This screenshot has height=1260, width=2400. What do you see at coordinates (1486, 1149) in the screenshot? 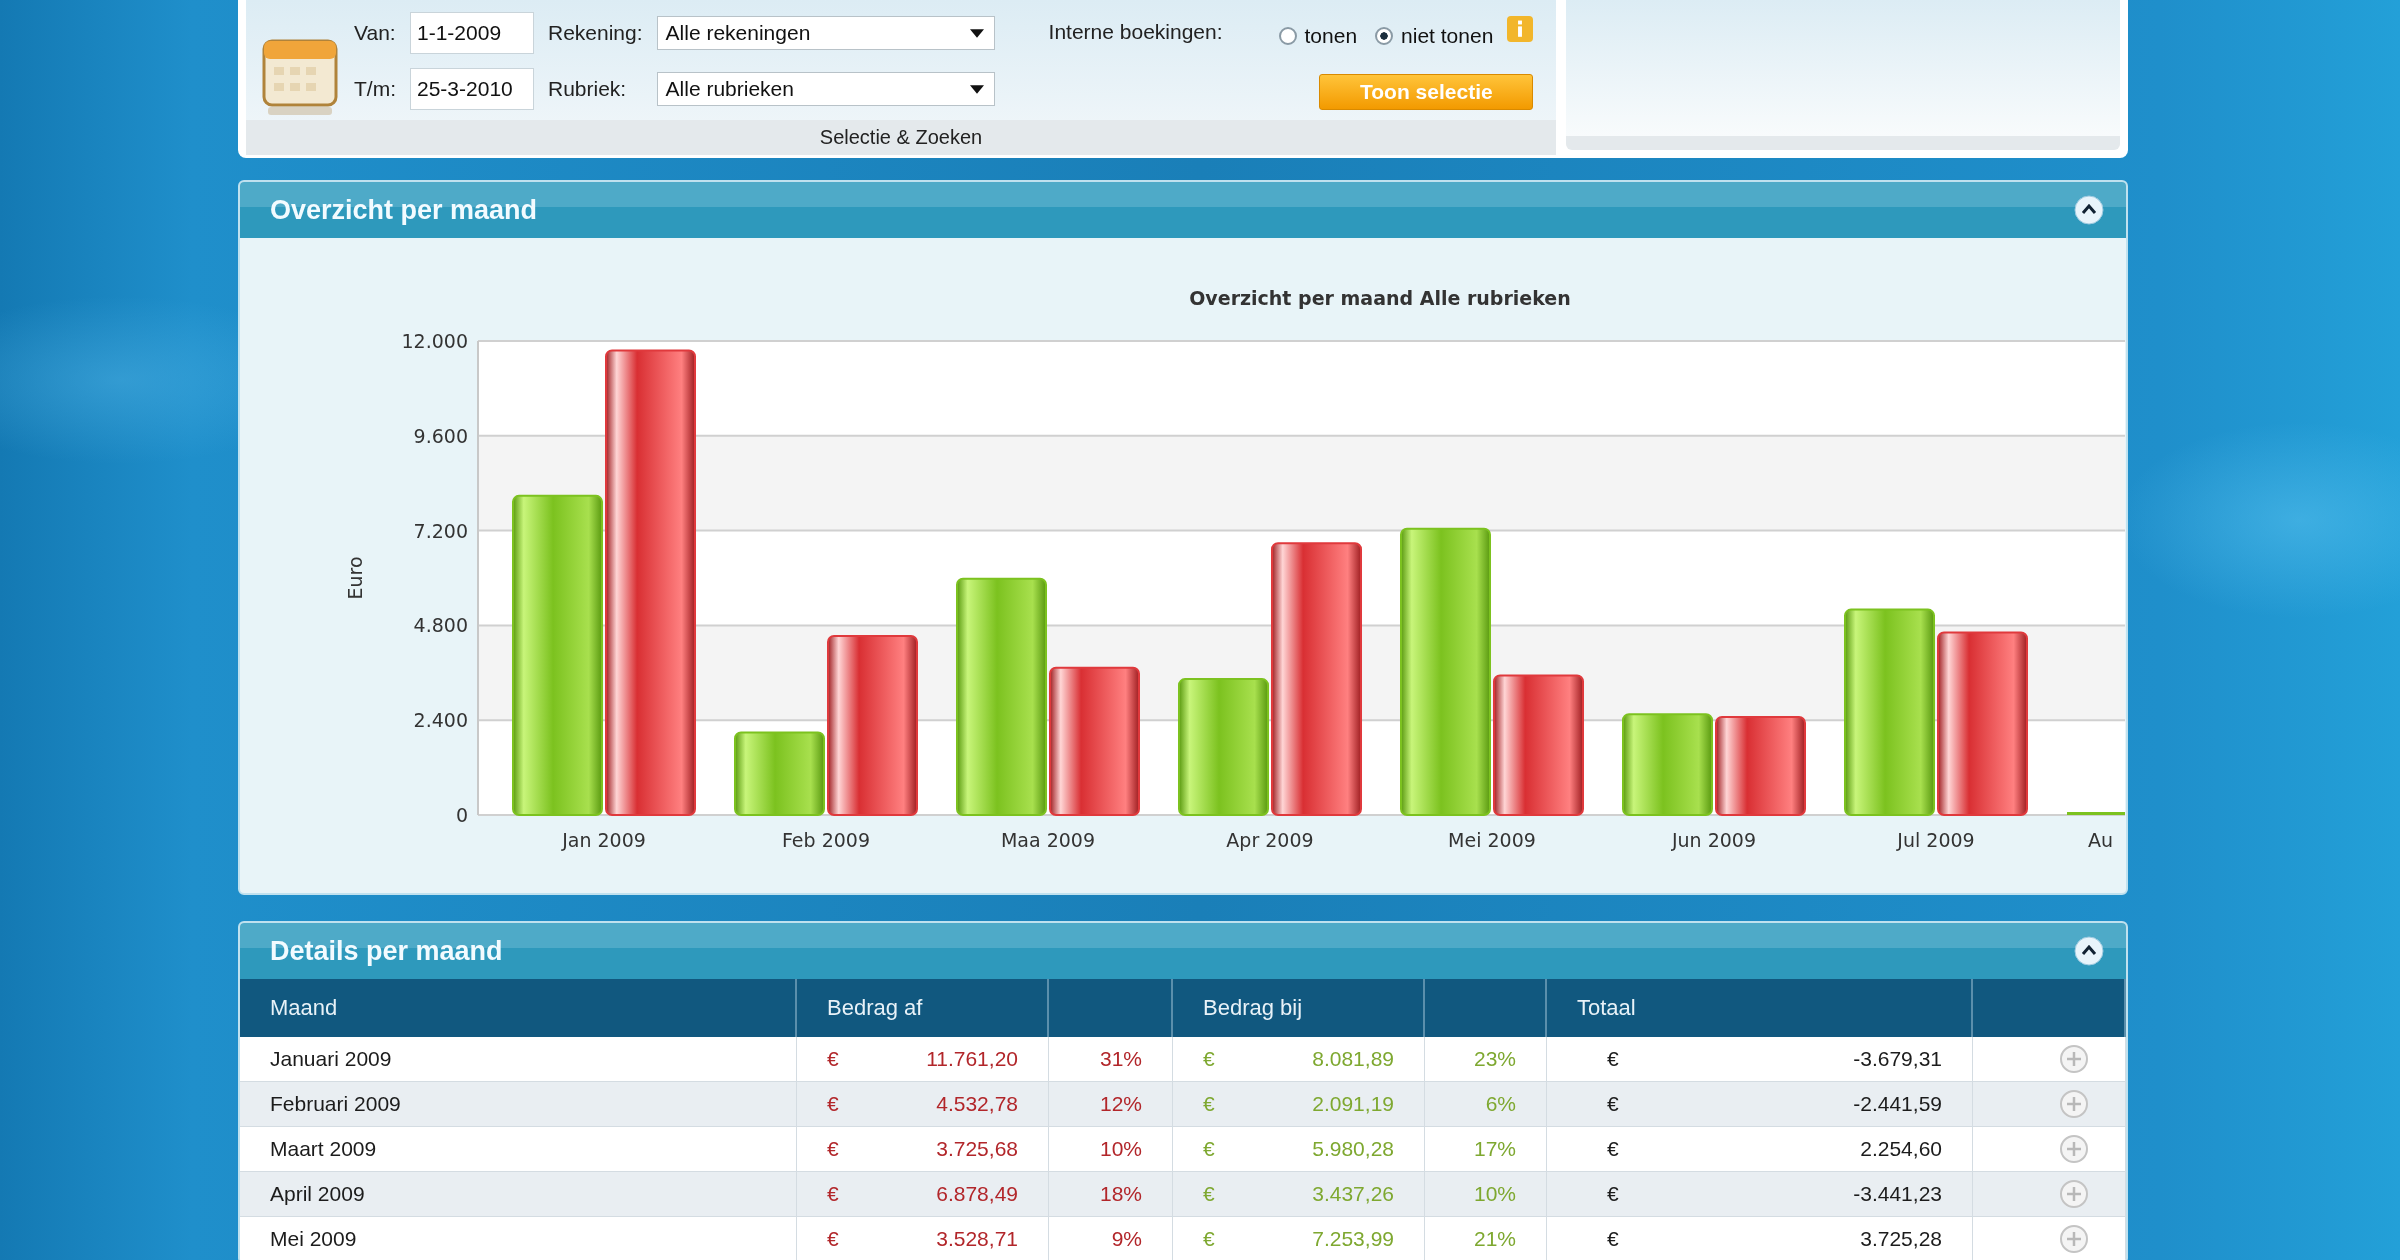
I see `table-cell: 17%` at bounding box center [1486, 1149].